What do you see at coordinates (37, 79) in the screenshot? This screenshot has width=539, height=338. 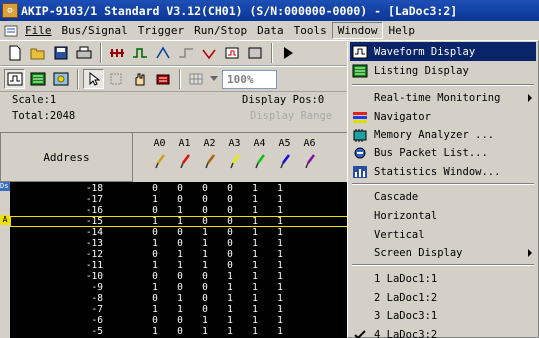 I see `listing-view-icon` at bounding box center [37, 79].